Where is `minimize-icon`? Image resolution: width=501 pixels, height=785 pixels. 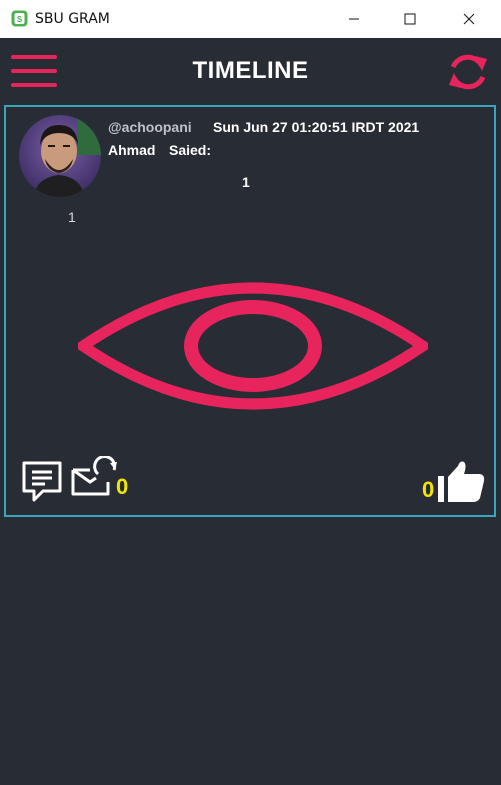
minimize-icon is located at coordinates (354, 19).